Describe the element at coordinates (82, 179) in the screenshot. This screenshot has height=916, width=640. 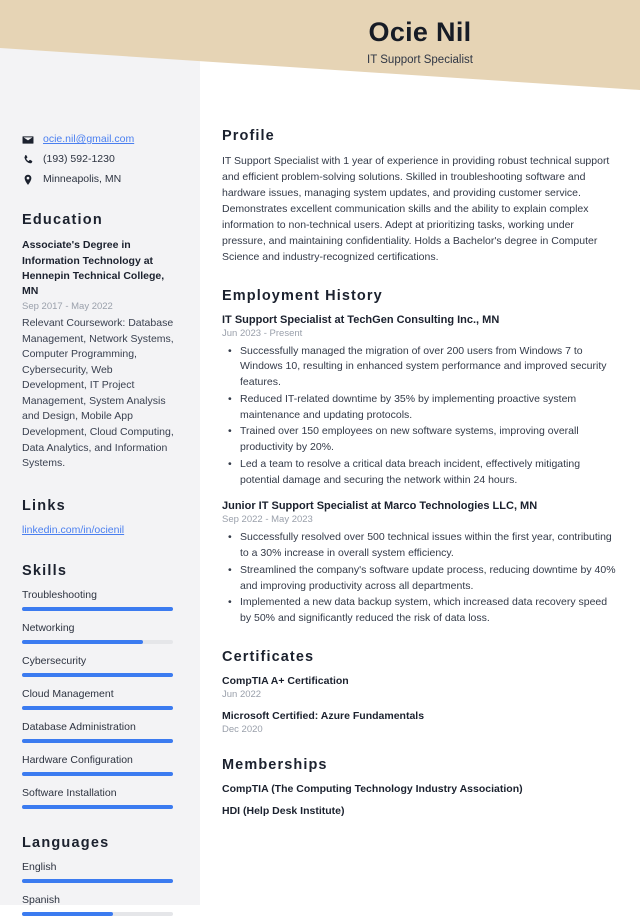
I see `contact-value-location: Minneapolis, MN` at that location.